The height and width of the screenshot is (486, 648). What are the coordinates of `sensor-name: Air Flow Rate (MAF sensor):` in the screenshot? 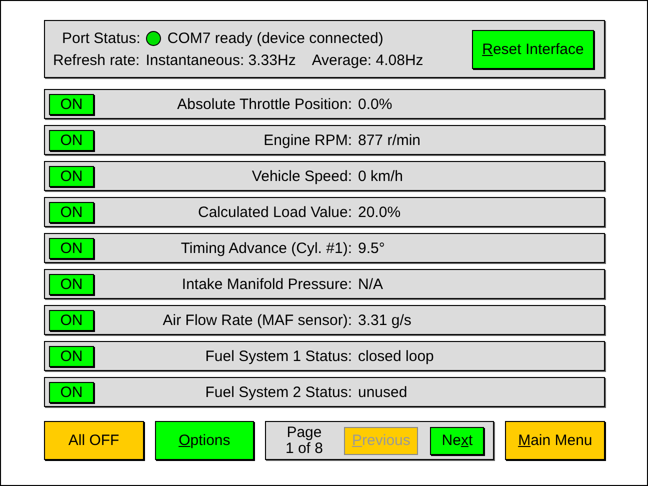 It's located at (257, 320).